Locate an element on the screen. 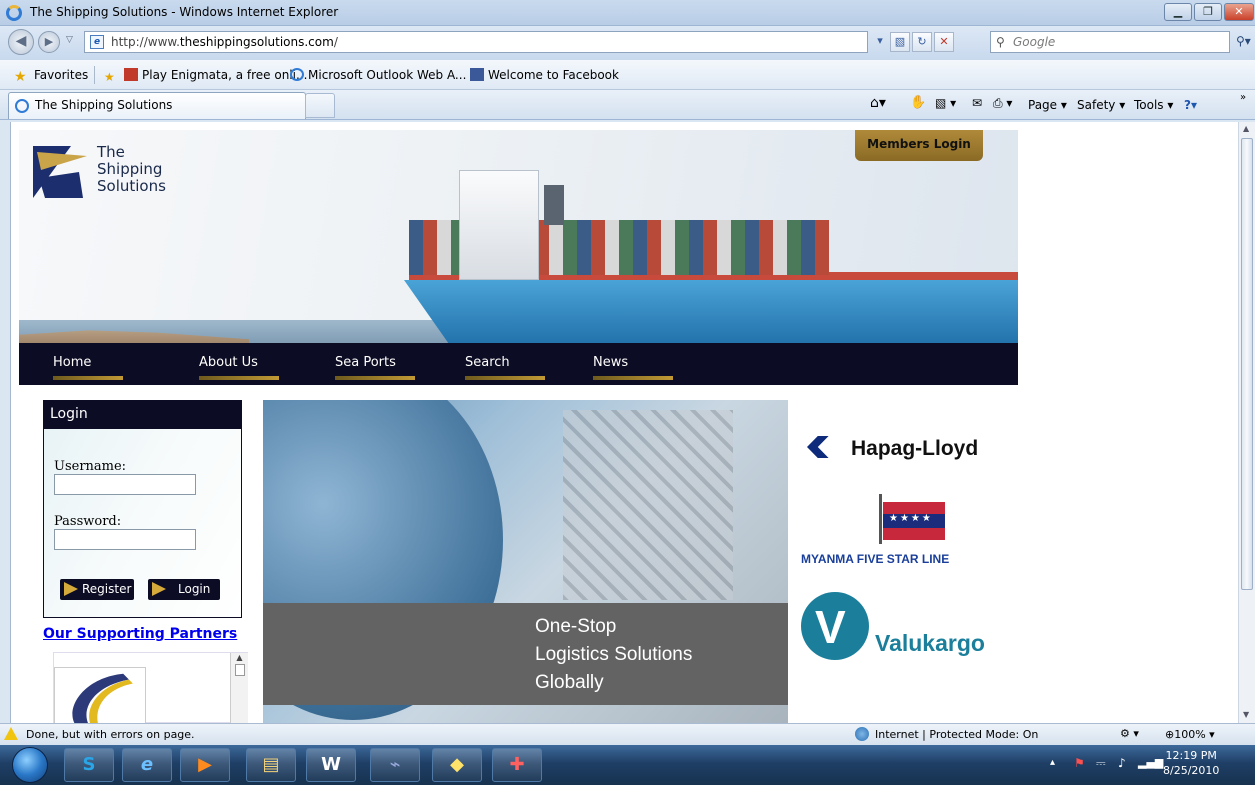  partners-scrollbar: ▲ is located at coordinates (239, 688).